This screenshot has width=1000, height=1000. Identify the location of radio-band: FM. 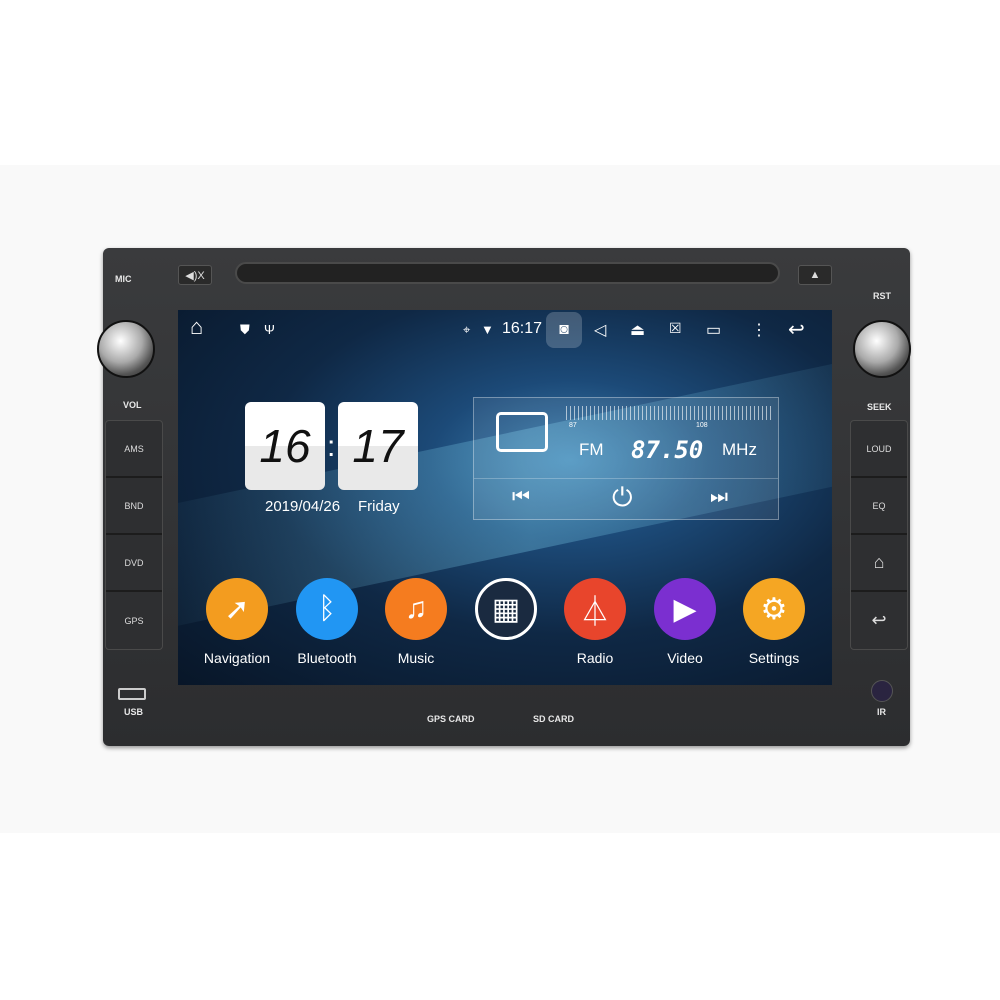
(591, 449).